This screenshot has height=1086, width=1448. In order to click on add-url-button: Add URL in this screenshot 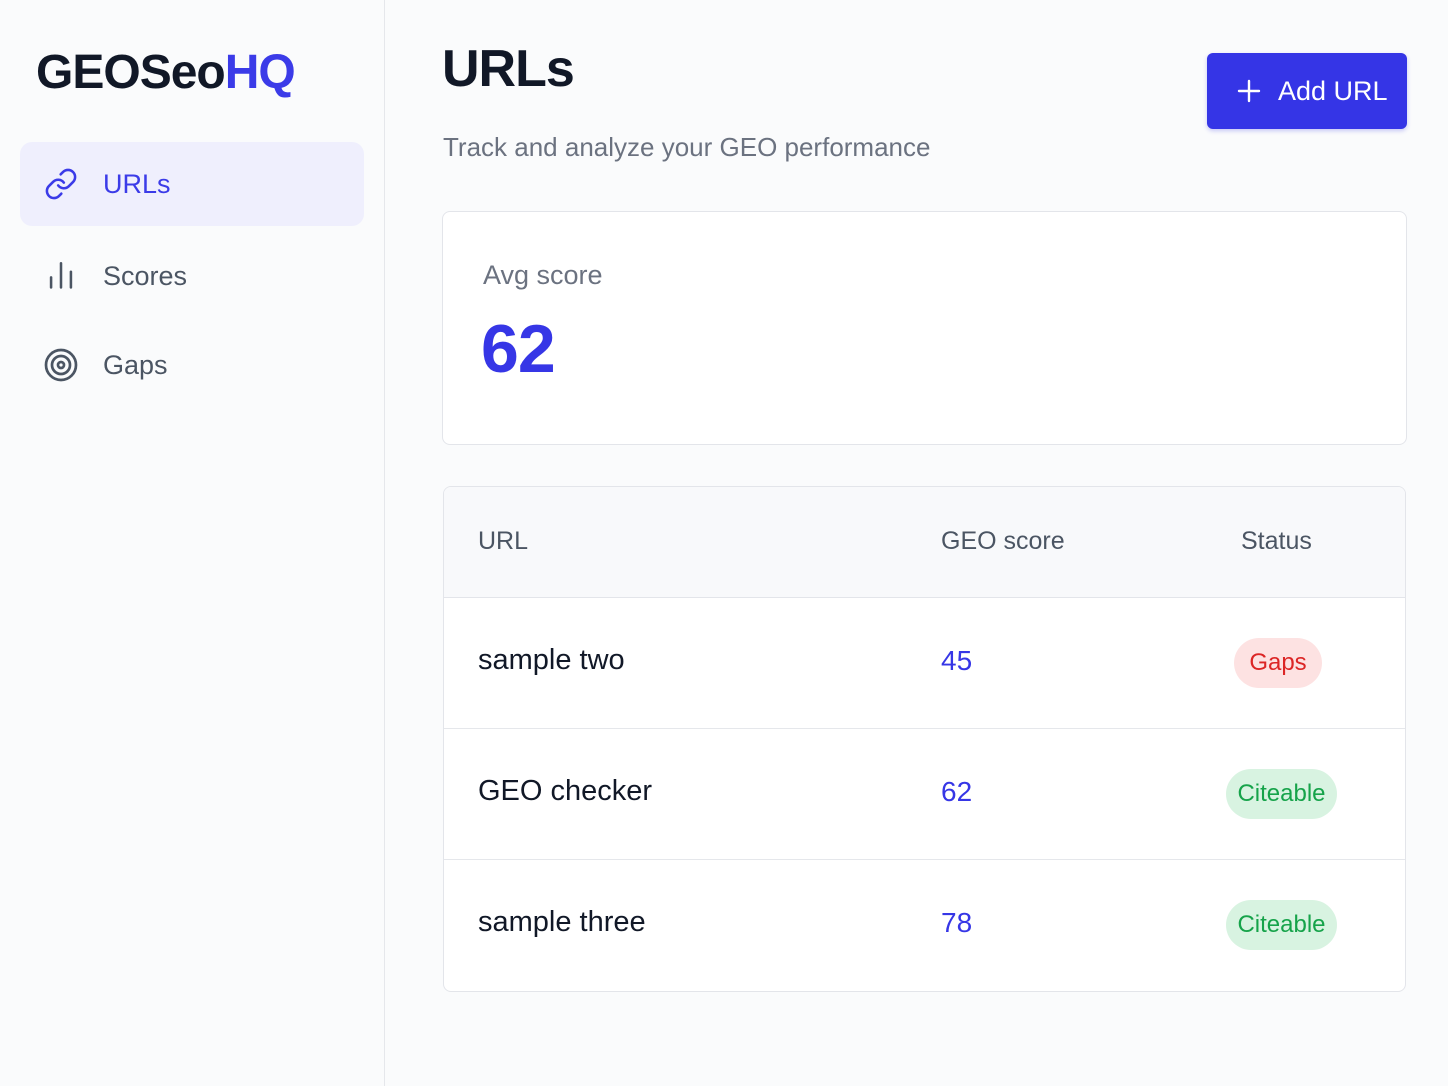, I will do `click(1307, 91)`.